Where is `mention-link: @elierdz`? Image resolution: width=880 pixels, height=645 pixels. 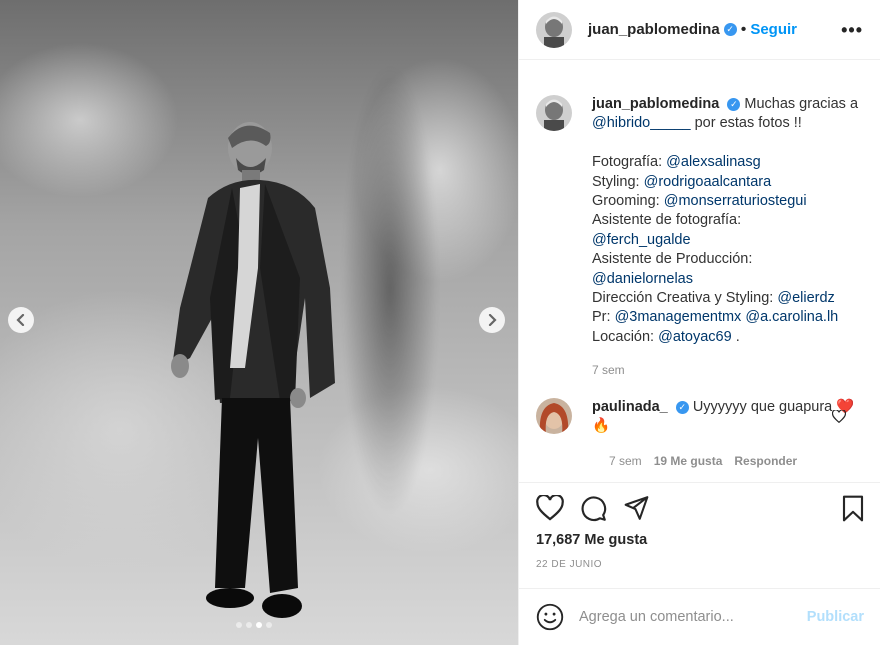 mention-link: @elierdz is located at coordinates (805, 298).